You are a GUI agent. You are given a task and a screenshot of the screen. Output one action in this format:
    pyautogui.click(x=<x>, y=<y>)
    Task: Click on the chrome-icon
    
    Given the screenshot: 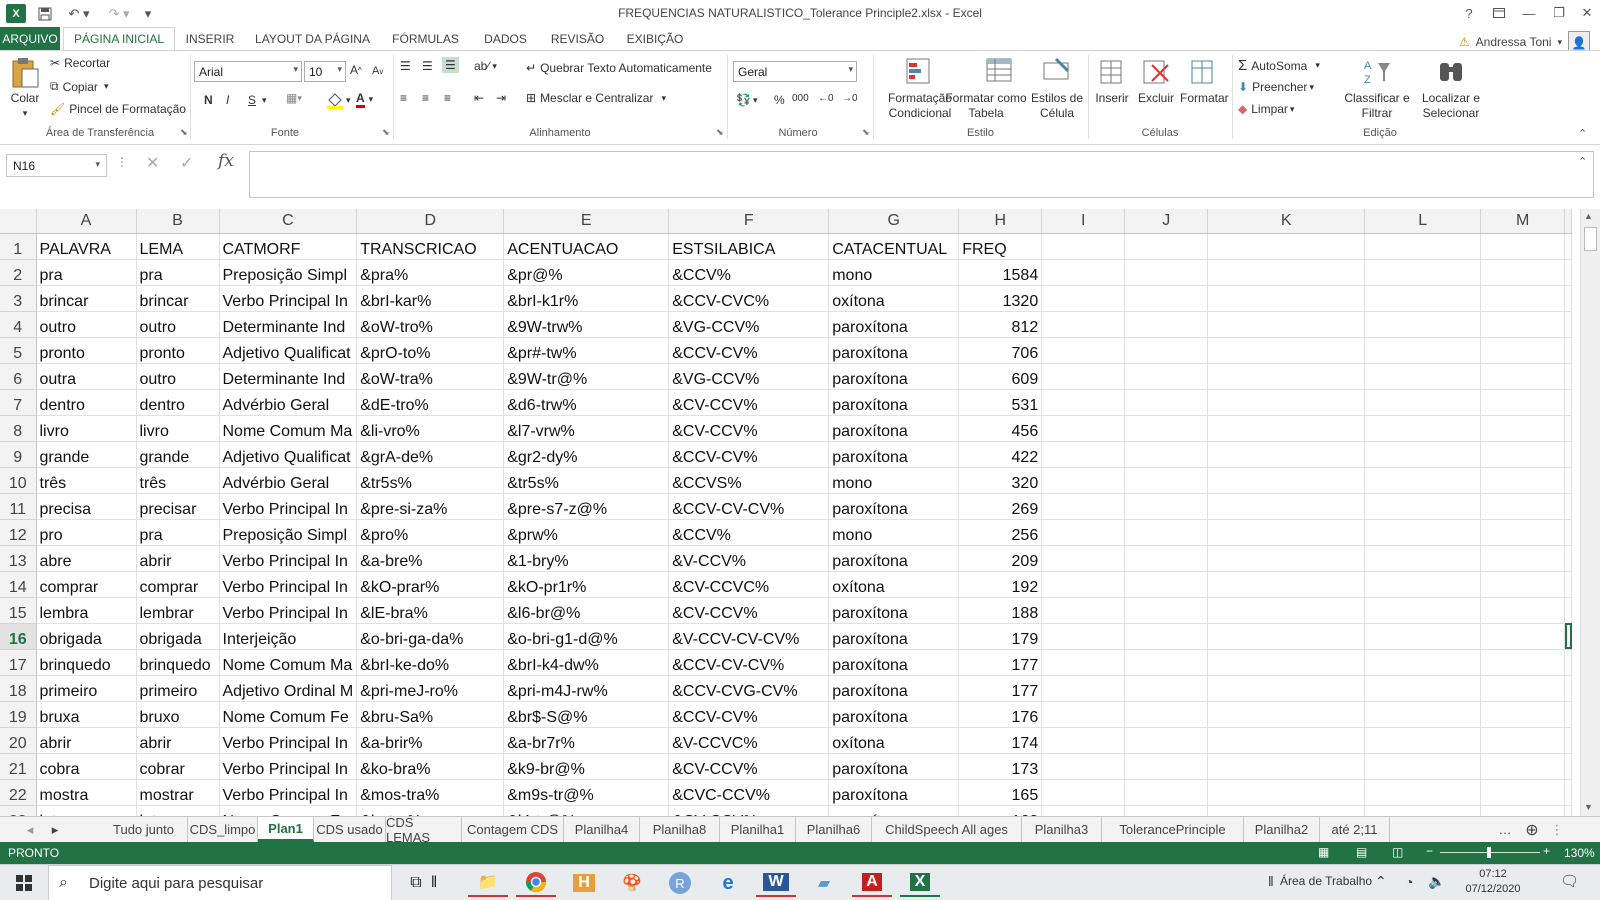 What is the action you would take?
    pyautogui.click(x=536, y=883)
    